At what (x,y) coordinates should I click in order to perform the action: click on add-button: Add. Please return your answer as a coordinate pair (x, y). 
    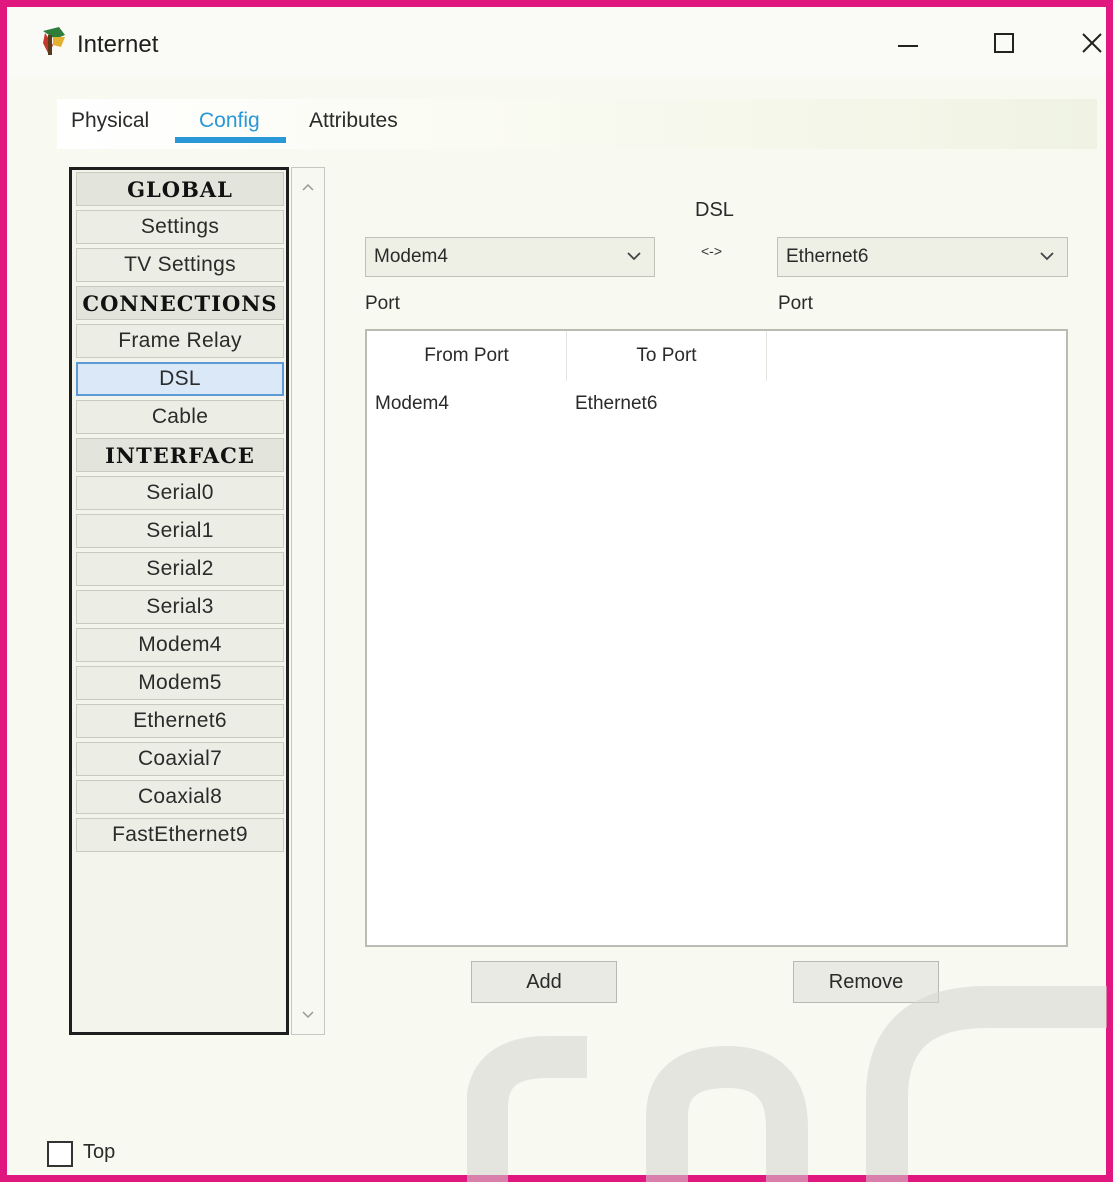
    Looking at the image, I should click on (544, 982).